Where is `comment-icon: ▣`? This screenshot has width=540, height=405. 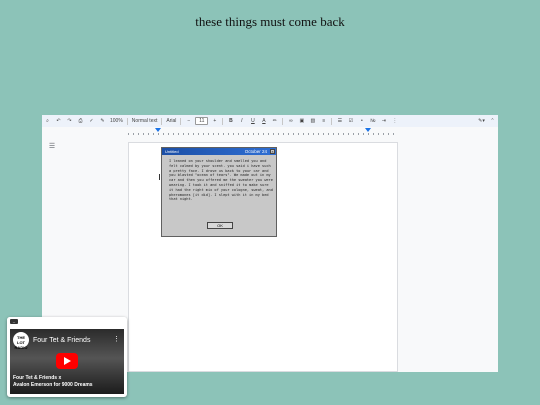 comment-icon: ▣ is located at coordinates (301, 121).